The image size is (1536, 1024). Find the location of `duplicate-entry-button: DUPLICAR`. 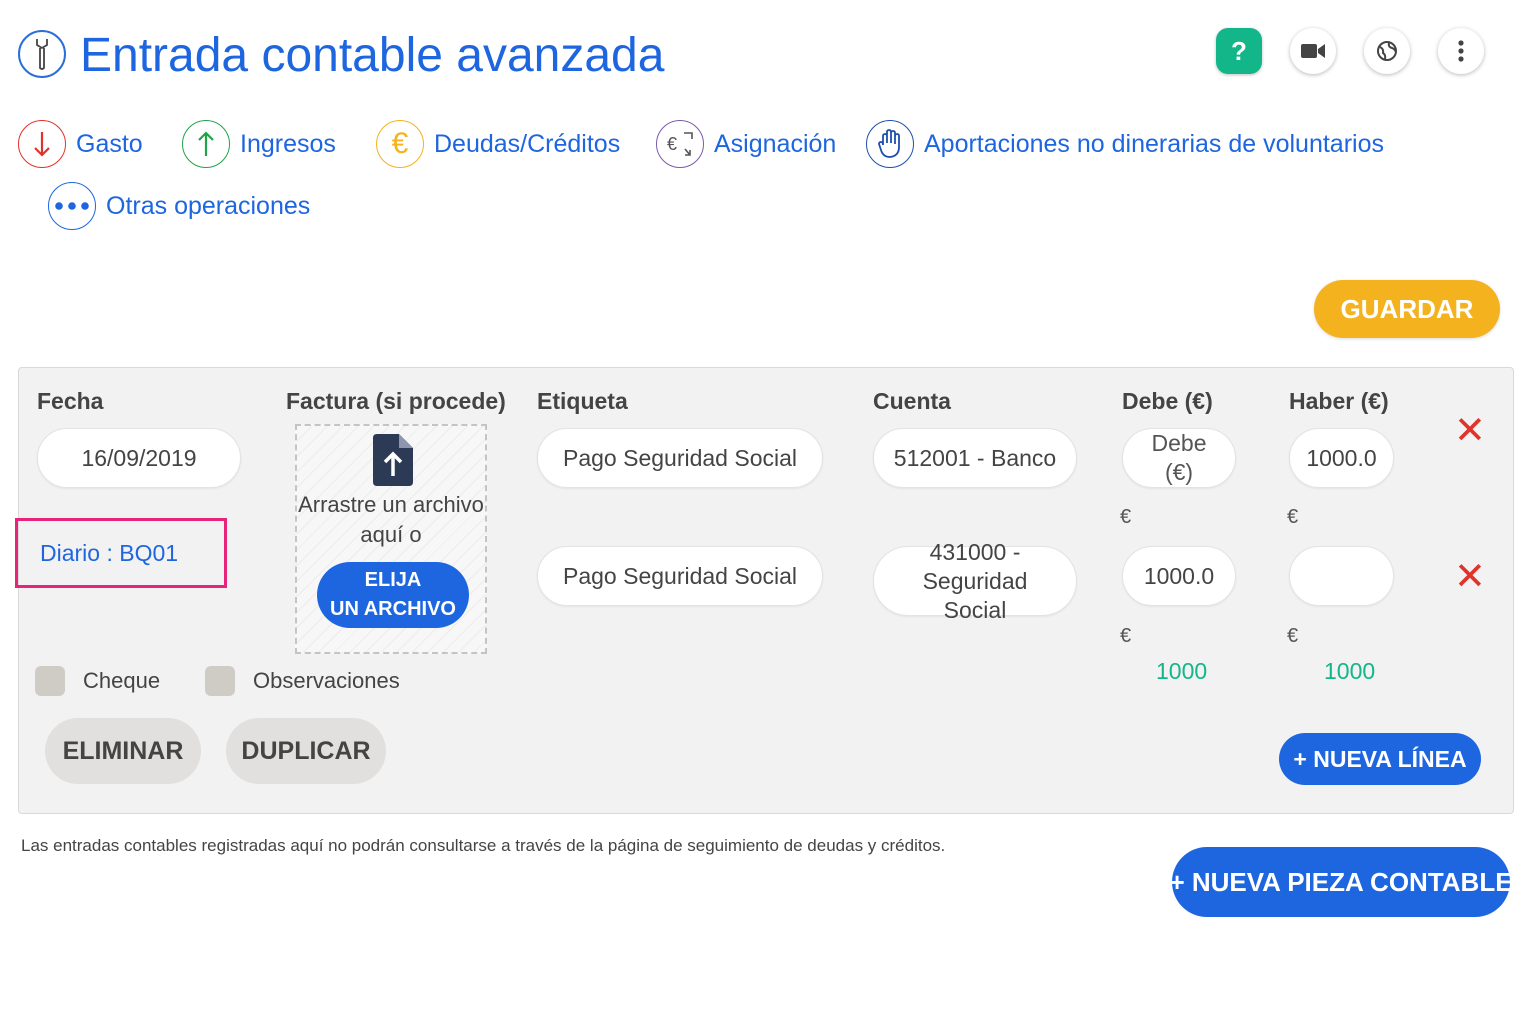

duplicate-entry-button: DUPLICAR is located at coordinates (306, 751).